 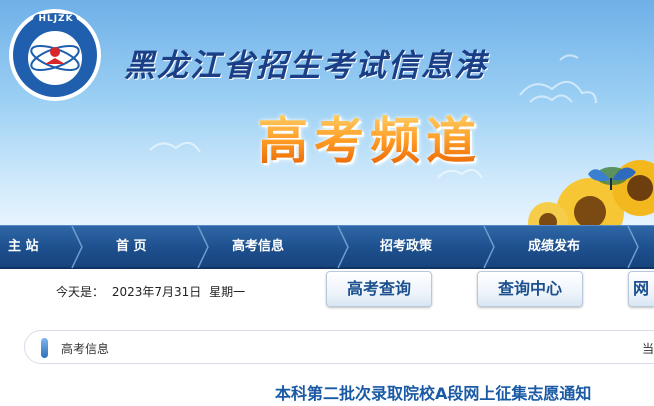 What do you see at coordinates (156, 292) in the screenshot?
I see `date-value: 2023年7月31日` at bounding box center [156, 292].